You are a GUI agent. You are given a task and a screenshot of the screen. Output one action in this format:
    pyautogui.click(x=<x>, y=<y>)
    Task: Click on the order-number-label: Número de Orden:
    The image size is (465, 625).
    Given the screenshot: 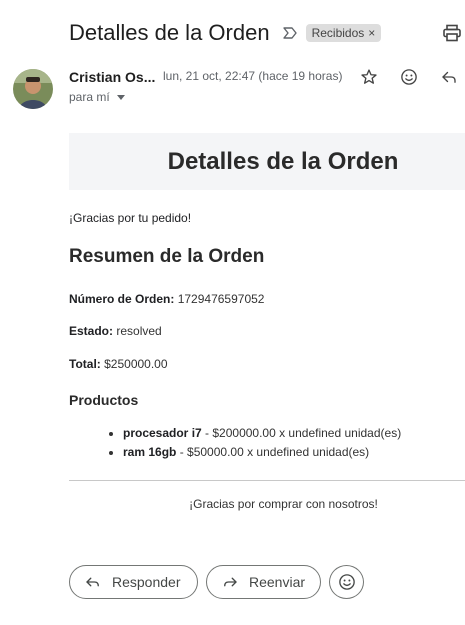 What is the action you would take?
    pyautogui.click(x=122, y=299)
    